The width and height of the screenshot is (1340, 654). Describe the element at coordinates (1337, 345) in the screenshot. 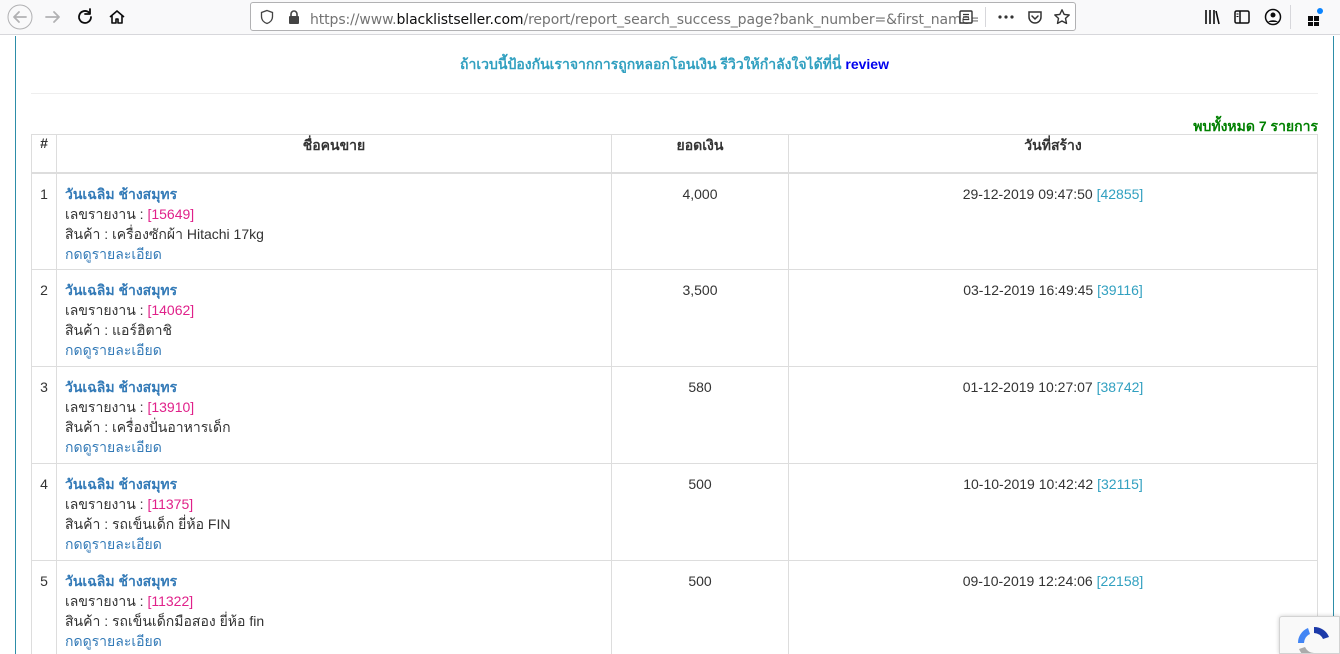

I see `scrollbar-gutter` at that location.